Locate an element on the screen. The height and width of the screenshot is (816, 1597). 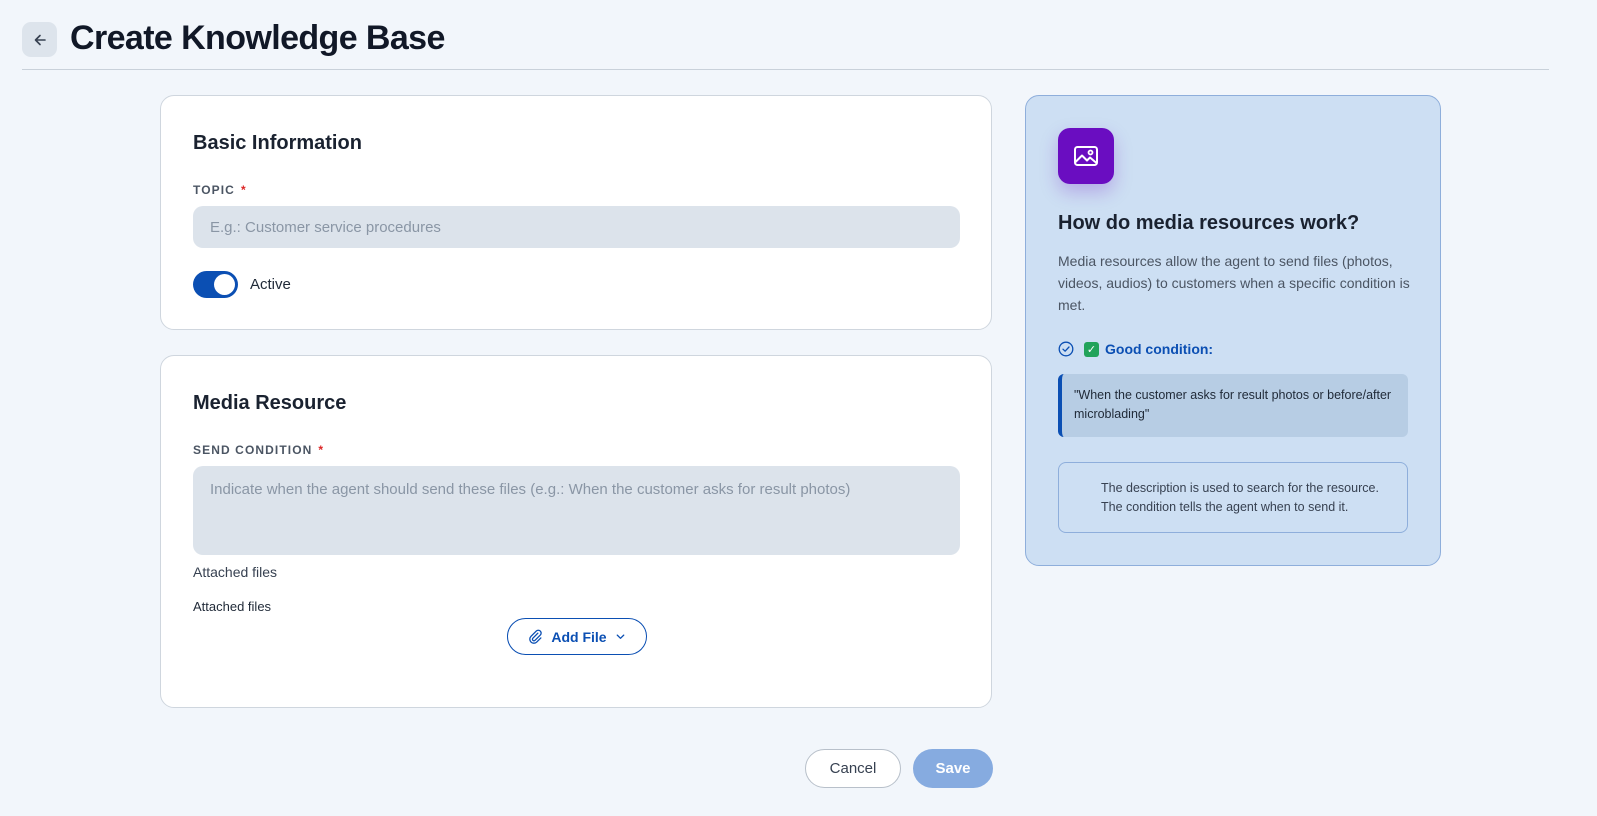
media-icon-tile is located at coordinates (1086, 156).